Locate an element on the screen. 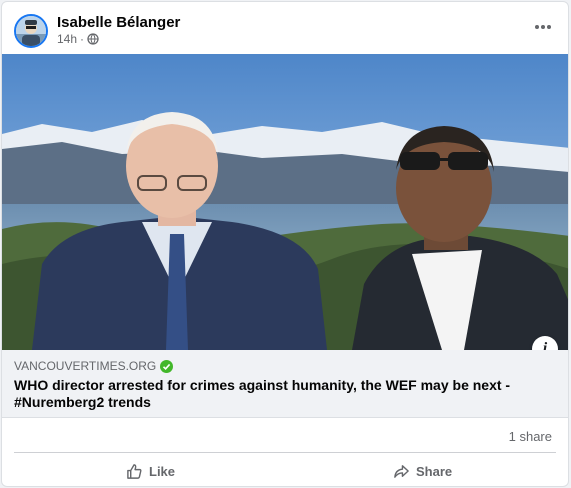 The image size is (571, 488). author-avatar is located at coordinates (31, 31).